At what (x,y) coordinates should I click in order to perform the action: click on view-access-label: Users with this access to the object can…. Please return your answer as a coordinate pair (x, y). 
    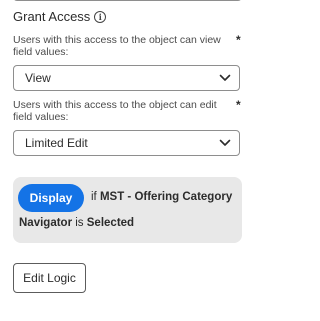
    Looking at the image, I should click on (117, 46).